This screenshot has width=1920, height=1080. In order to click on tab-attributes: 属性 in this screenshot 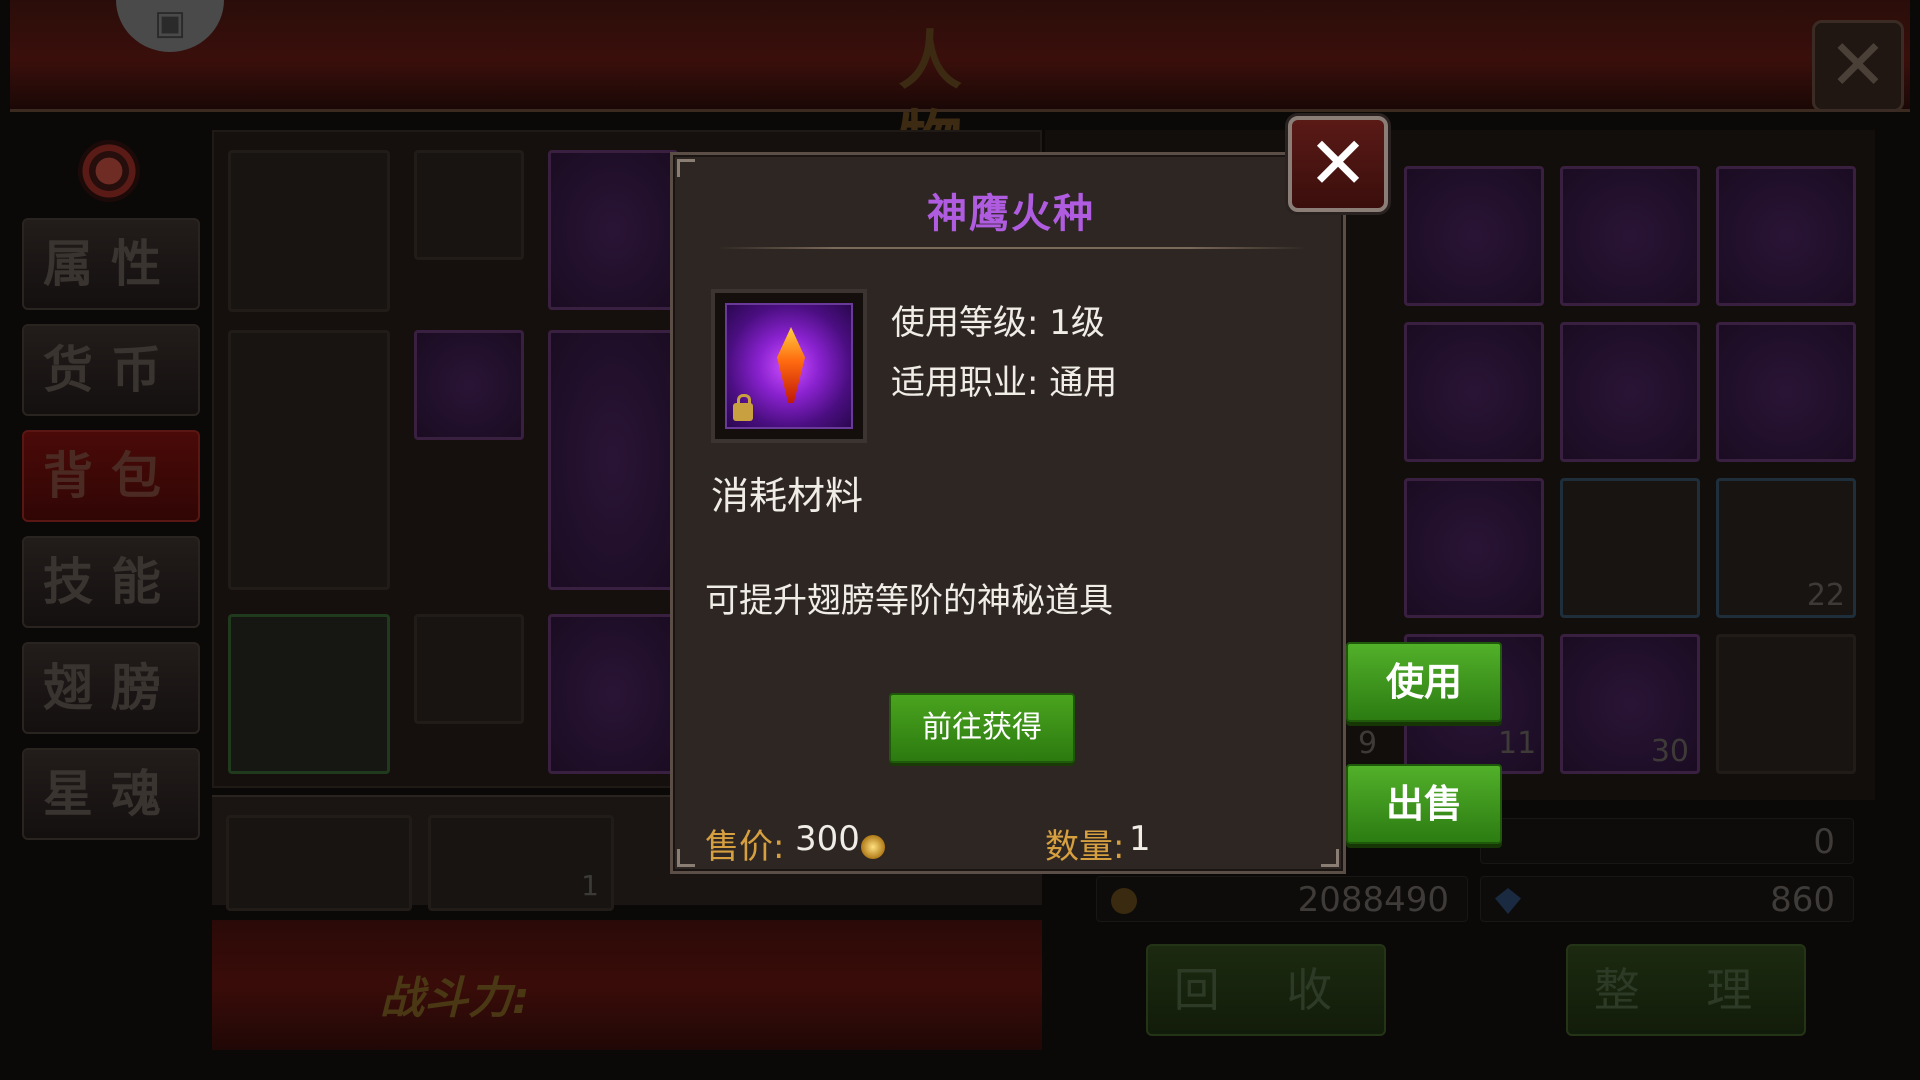, I will do `click(111, 264)`.